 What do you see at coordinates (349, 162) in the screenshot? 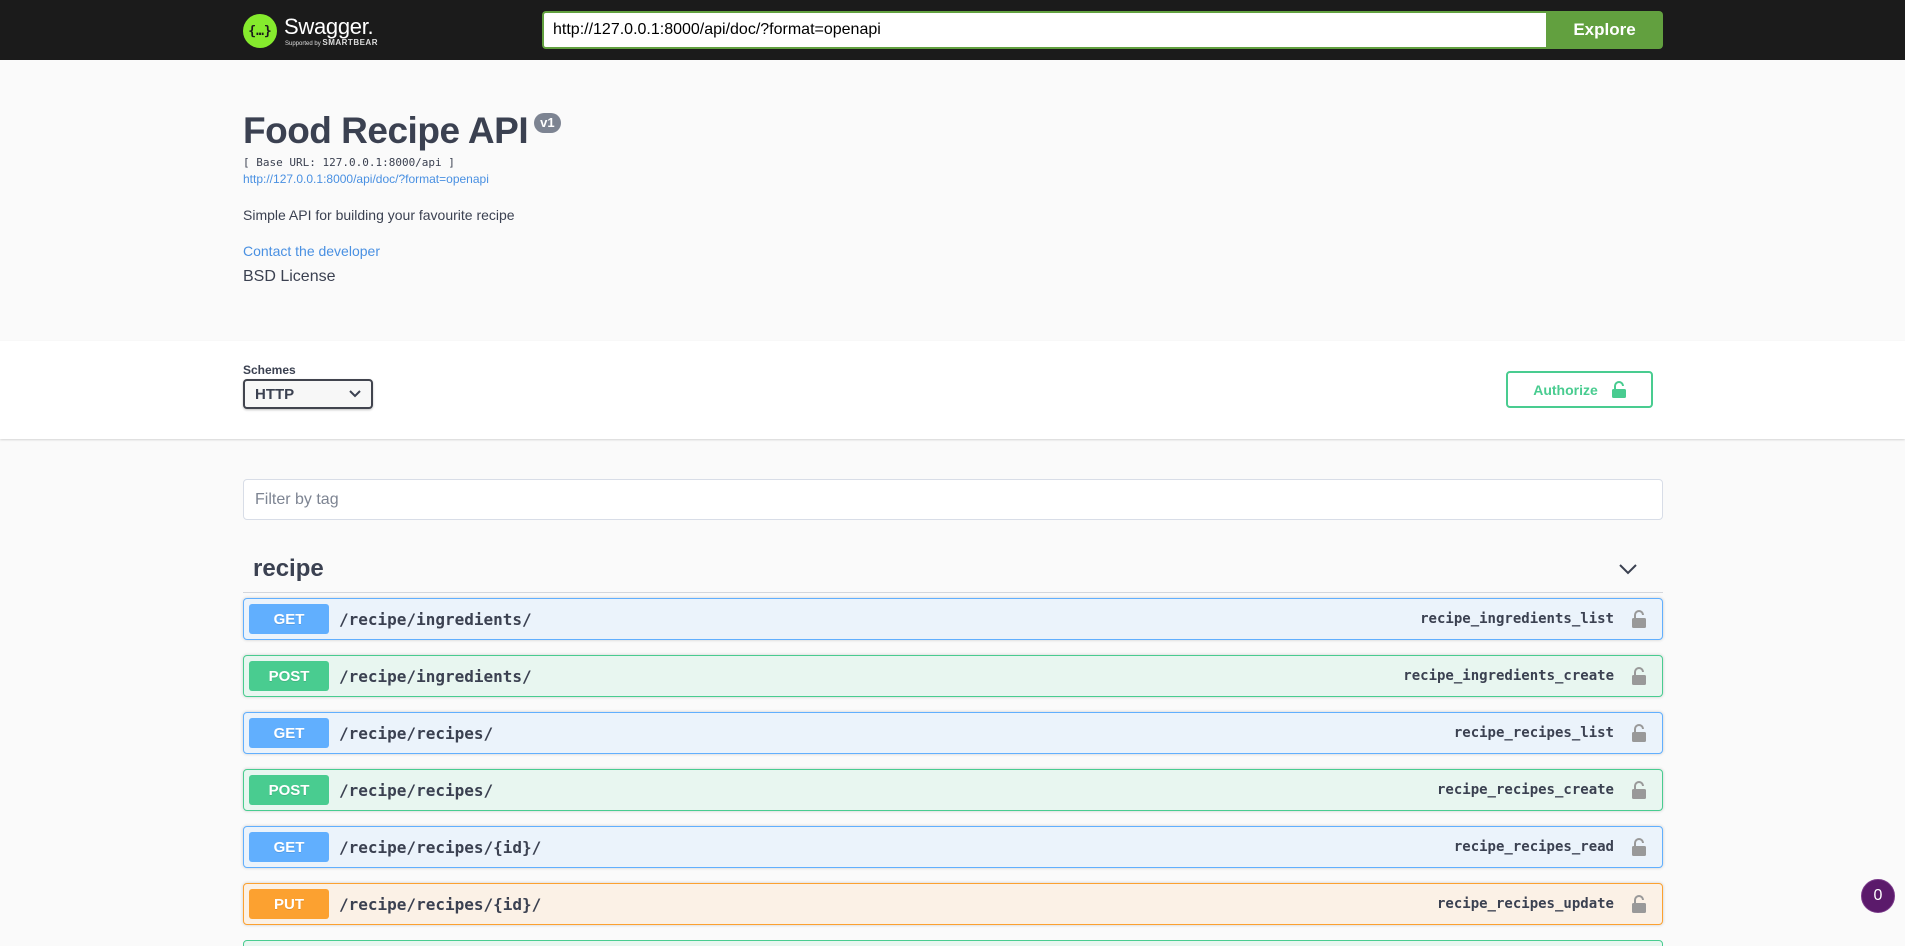
I see `base-url: [ Base URL: 127.0.0.1:8000/api ]` at bounding box center [349, 162].